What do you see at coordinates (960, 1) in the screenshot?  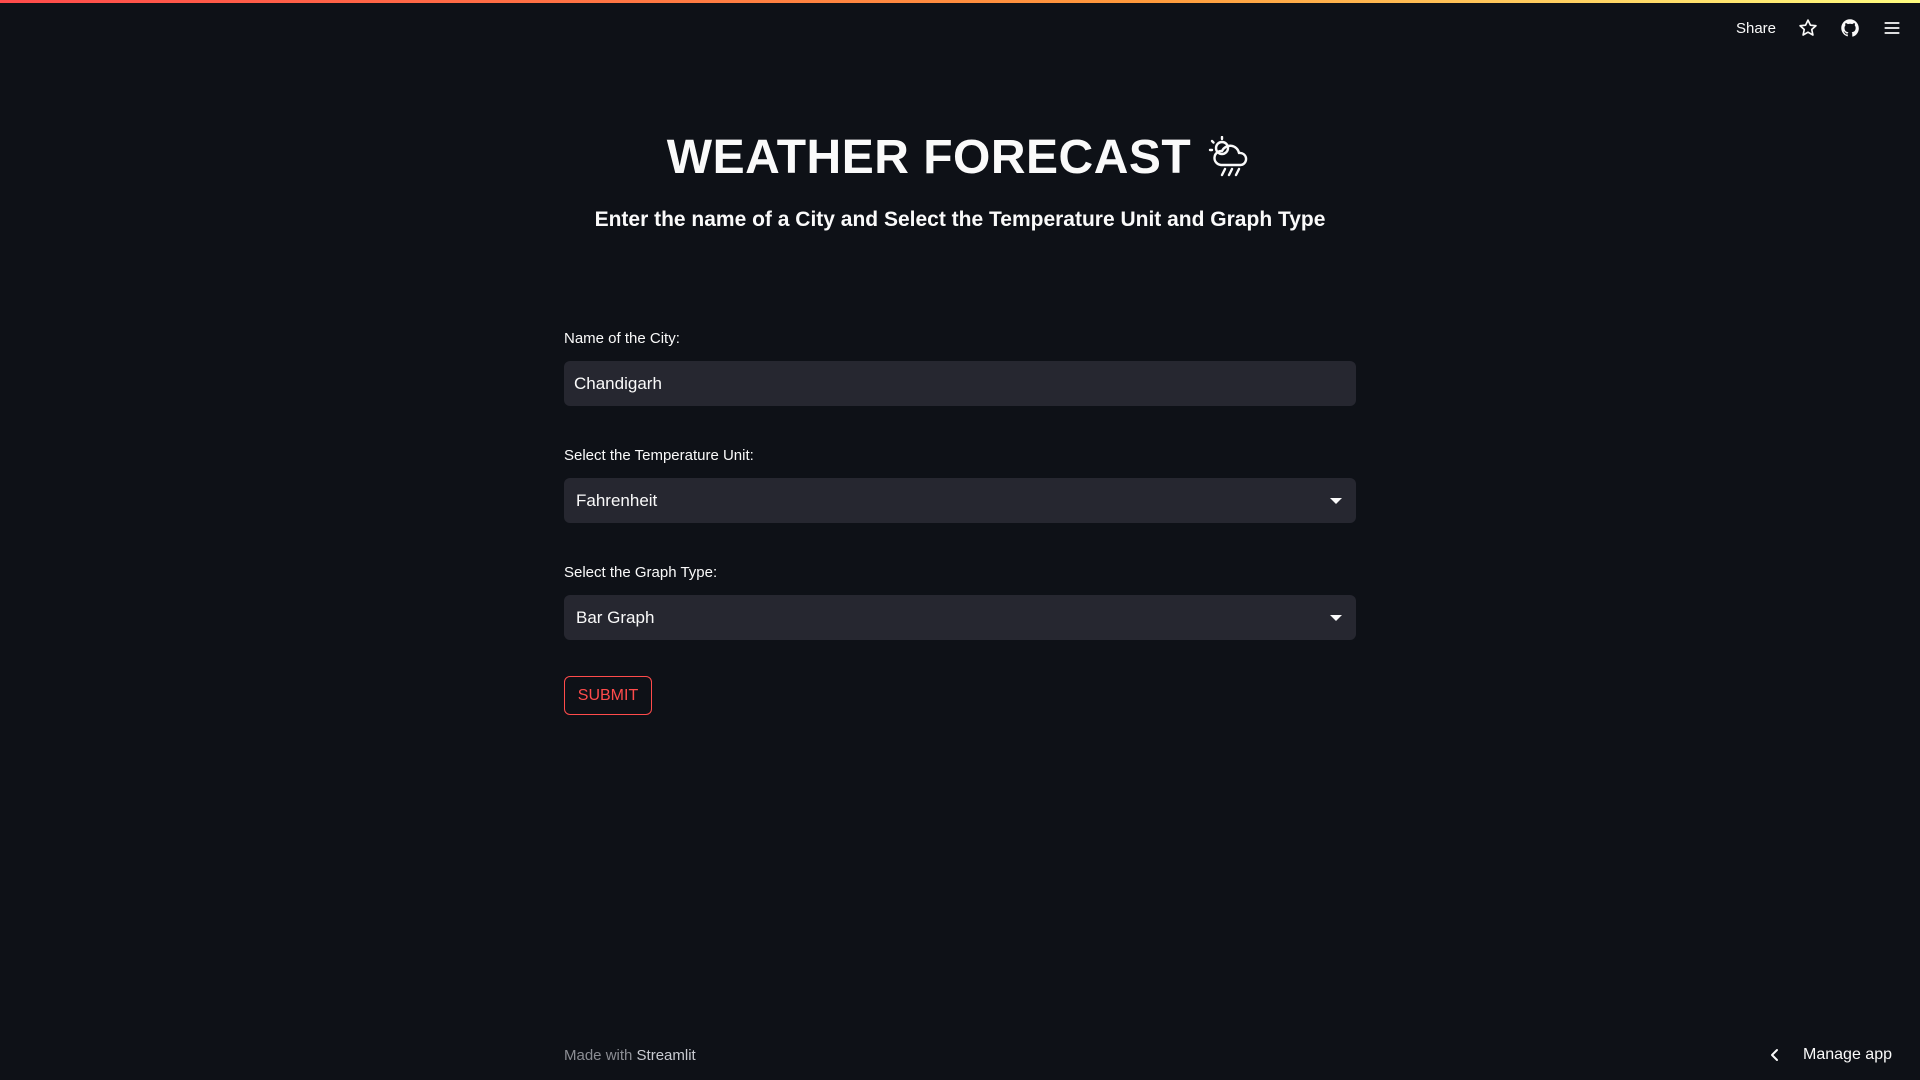 I see `top-decoration-bar` at bounding box center [960, 1].